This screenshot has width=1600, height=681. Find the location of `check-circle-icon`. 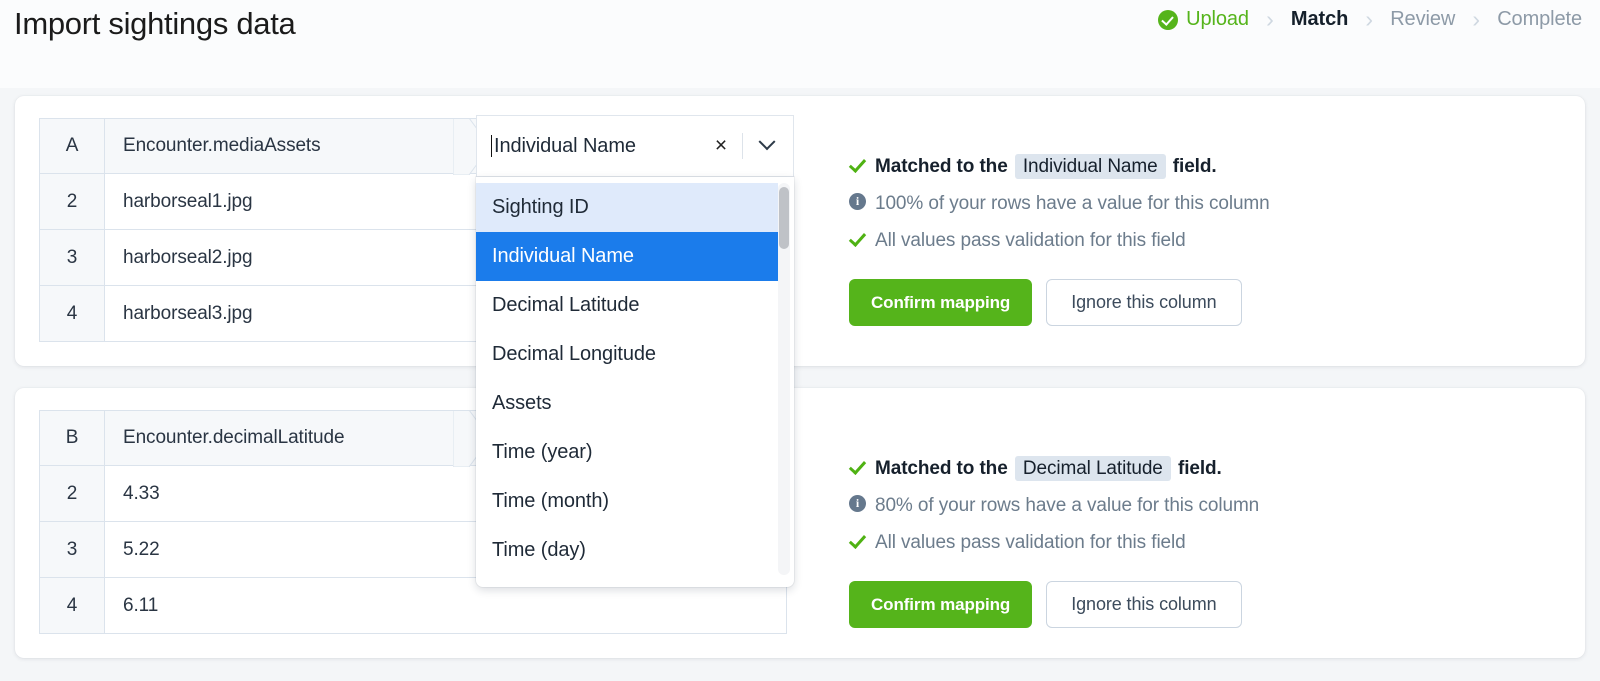

check-circle-icon is located at coordinates (1168, 19).